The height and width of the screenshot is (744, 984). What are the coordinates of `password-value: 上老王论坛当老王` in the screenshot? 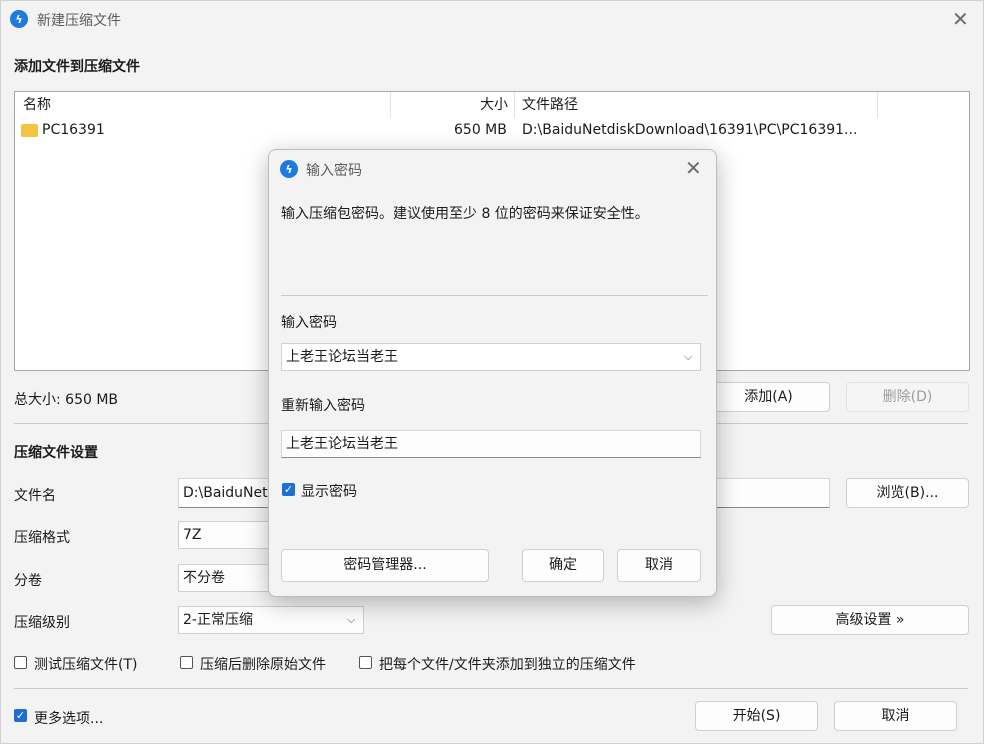 It's located at (342, 357).